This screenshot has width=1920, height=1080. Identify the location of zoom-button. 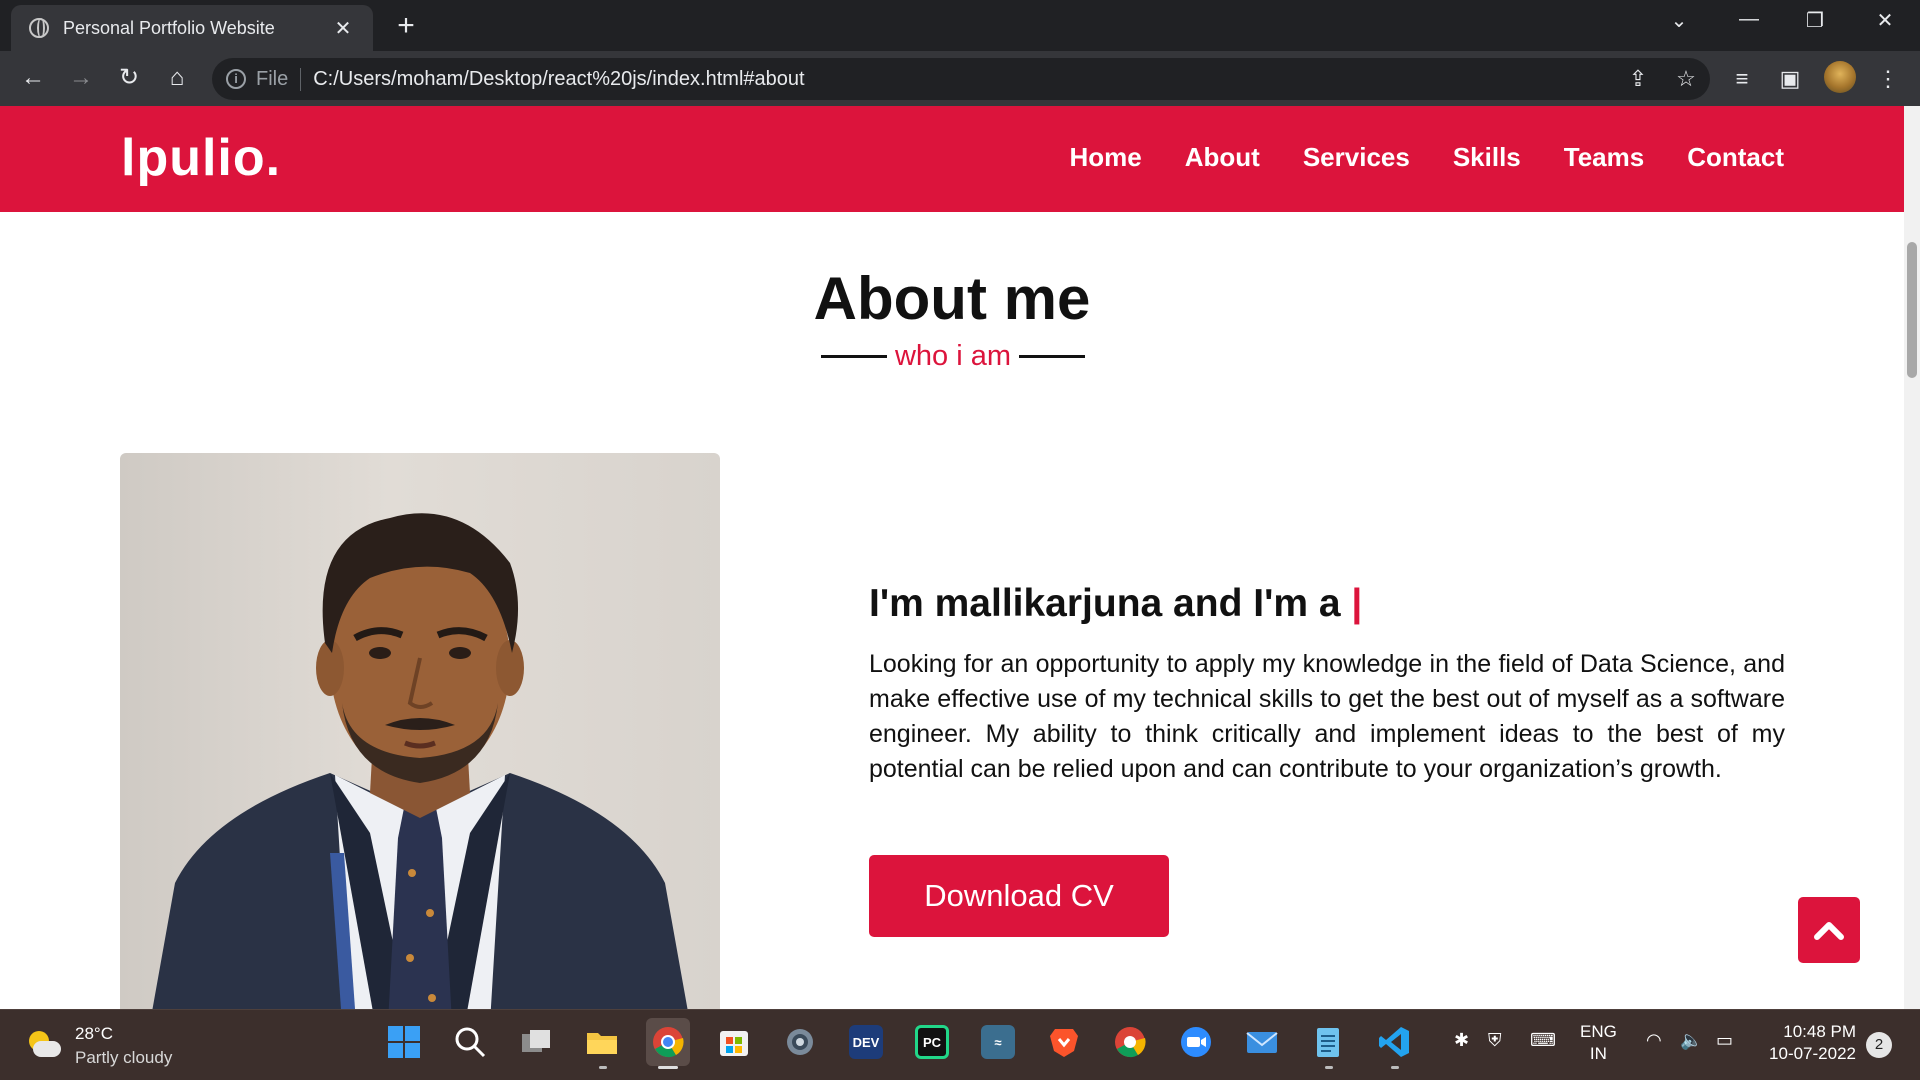
(1196, 1042).